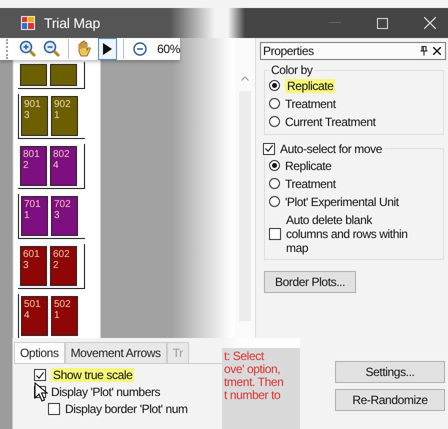 The width and height of the screenshot is (448, 429). I want to click on hand-icon, so click(84, 49).